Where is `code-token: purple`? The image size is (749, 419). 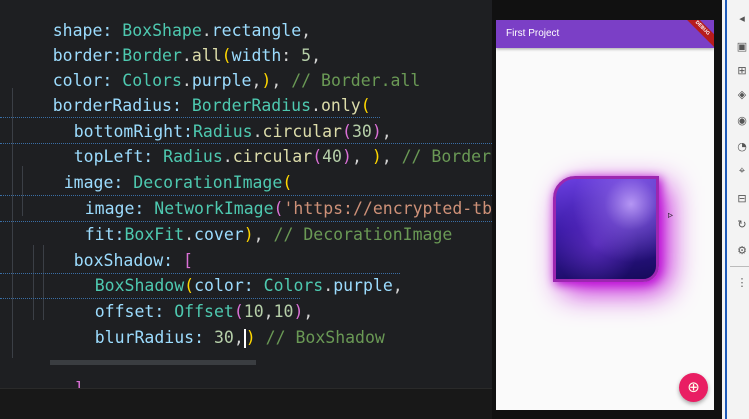
code-token: purple is located at coordinates (363, 285).